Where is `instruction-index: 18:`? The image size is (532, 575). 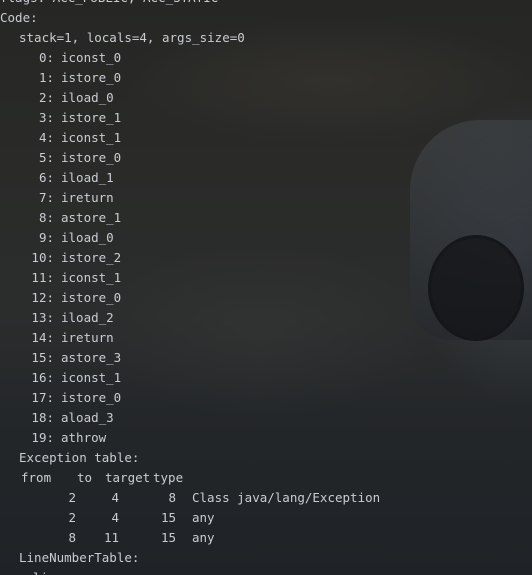
instruction-index: 18: is located at coordinates (42, 417).